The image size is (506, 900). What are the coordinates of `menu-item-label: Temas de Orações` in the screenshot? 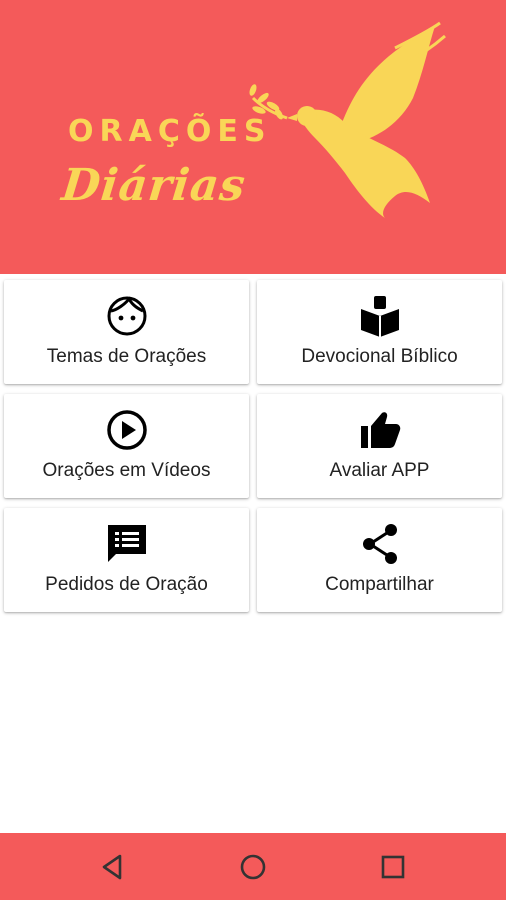 It's located at (126, 356).